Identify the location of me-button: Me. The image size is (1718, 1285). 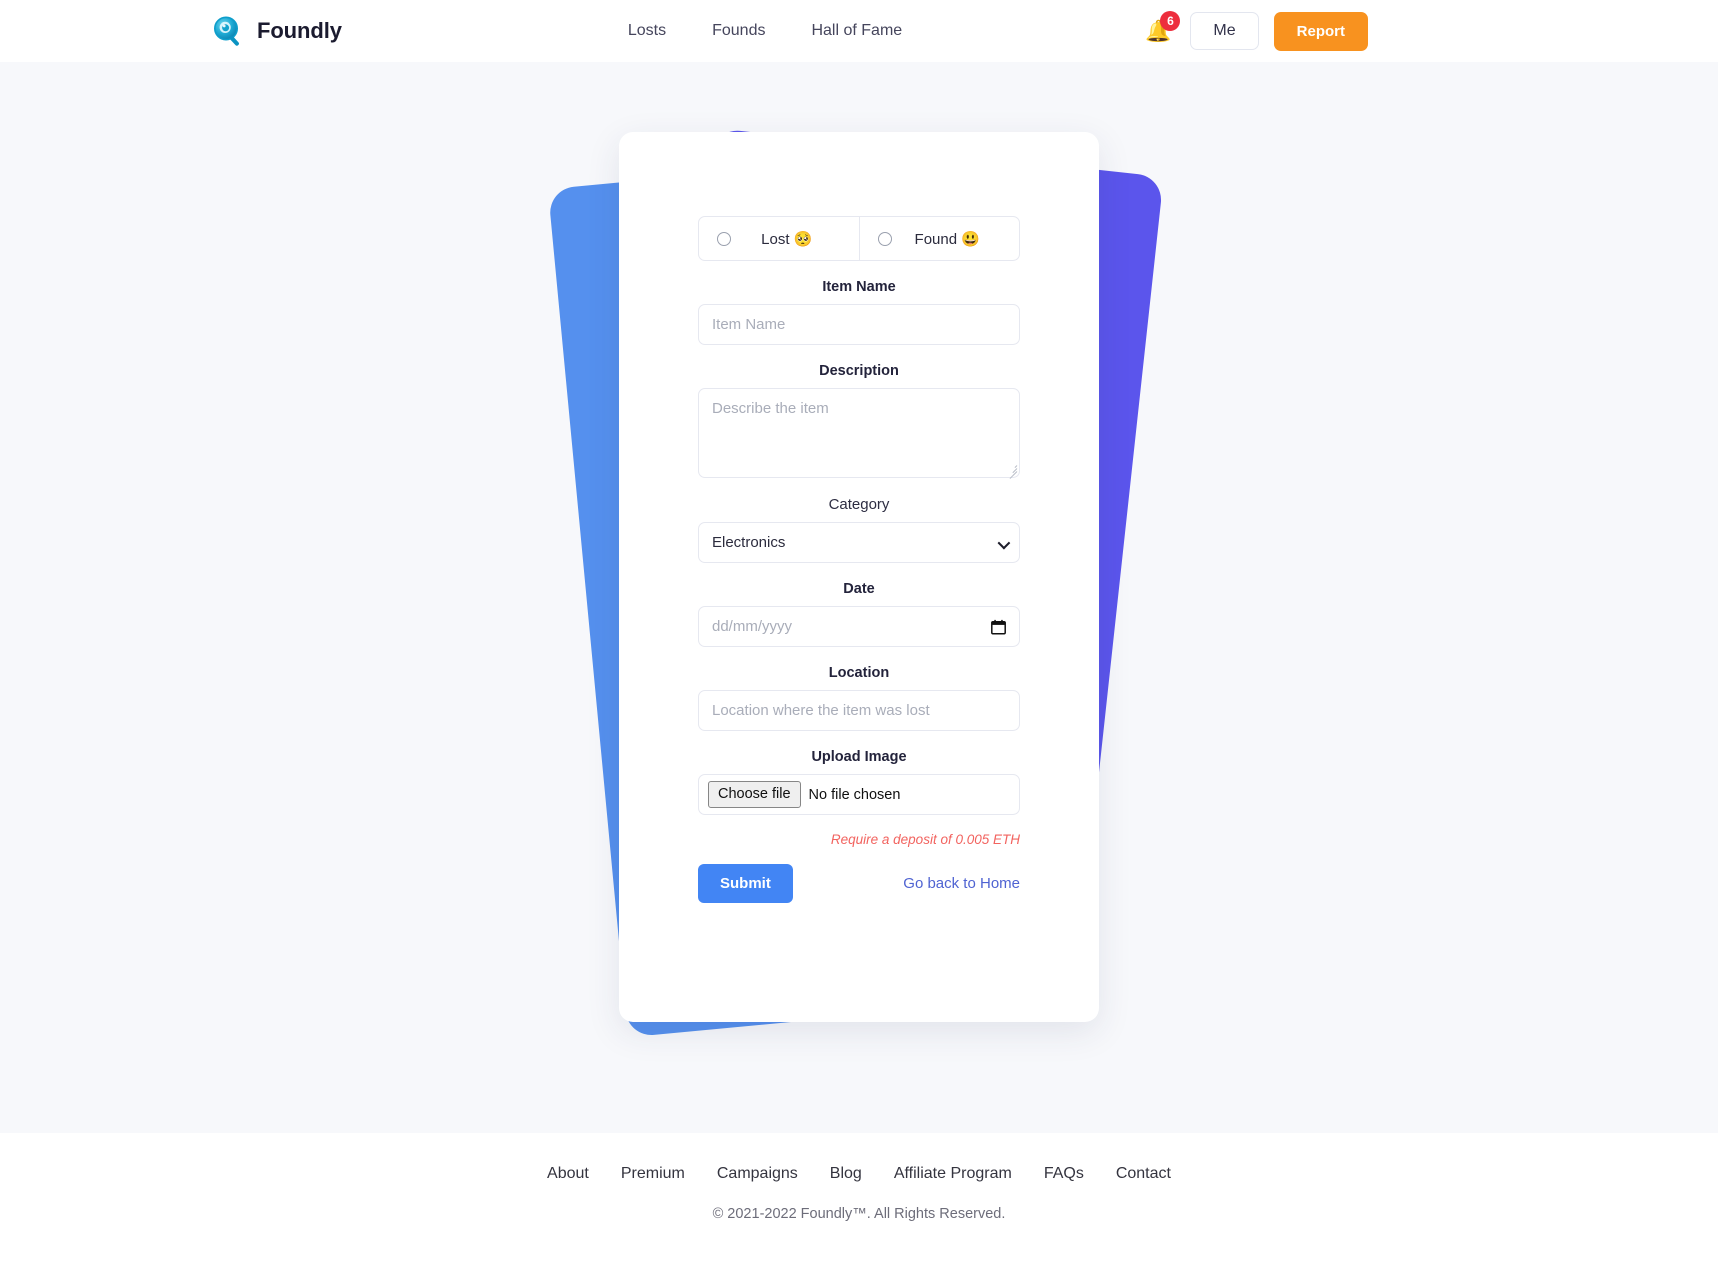
(1224, 31).